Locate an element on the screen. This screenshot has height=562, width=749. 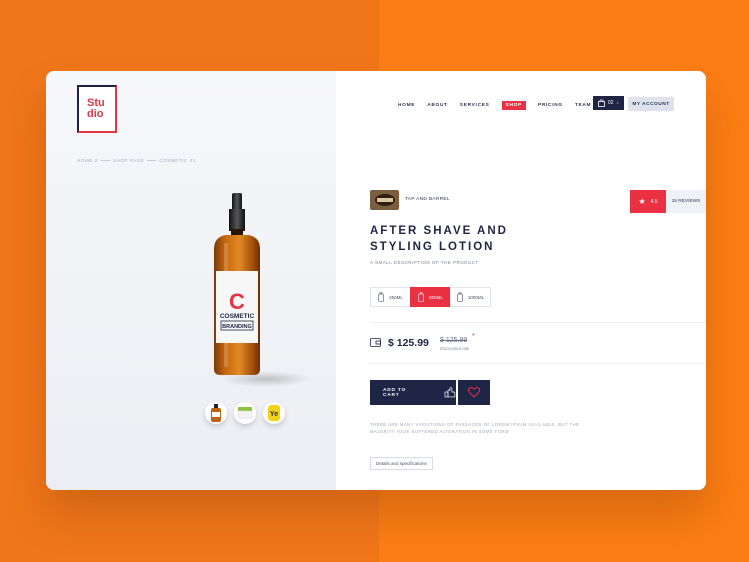
thumbnail-bottle is located at coordinates (216, 413).